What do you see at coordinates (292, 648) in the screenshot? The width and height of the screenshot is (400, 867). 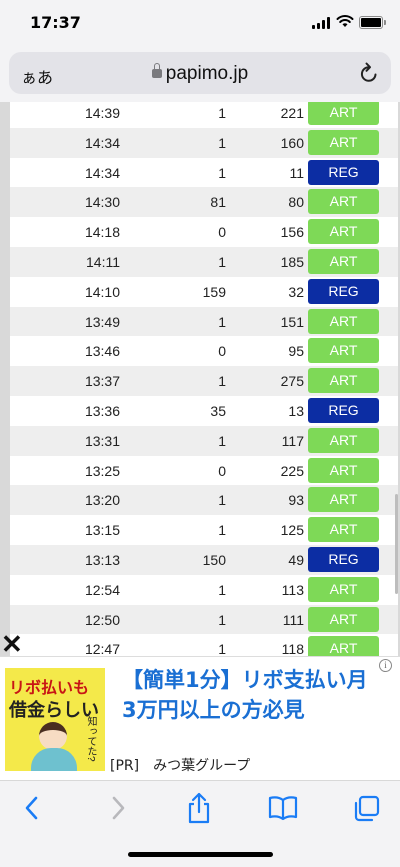 I see `row-games: 118` at bounding box center [292, 648].